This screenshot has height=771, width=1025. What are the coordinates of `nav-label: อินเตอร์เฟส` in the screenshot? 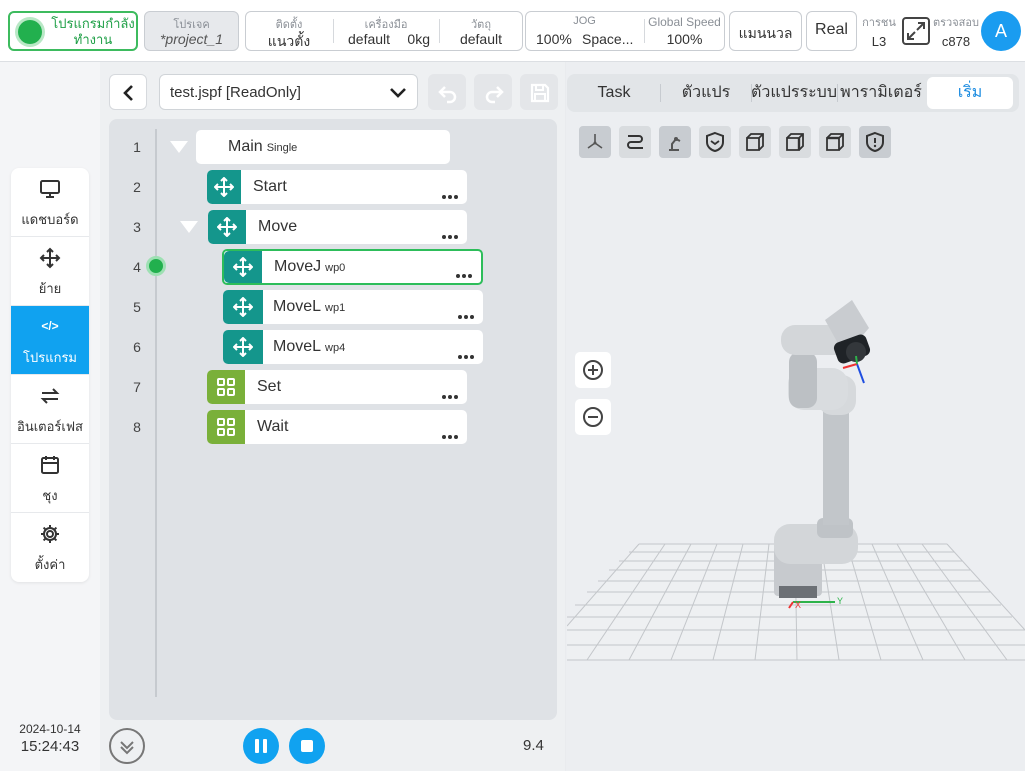 It's located at (50, 426).